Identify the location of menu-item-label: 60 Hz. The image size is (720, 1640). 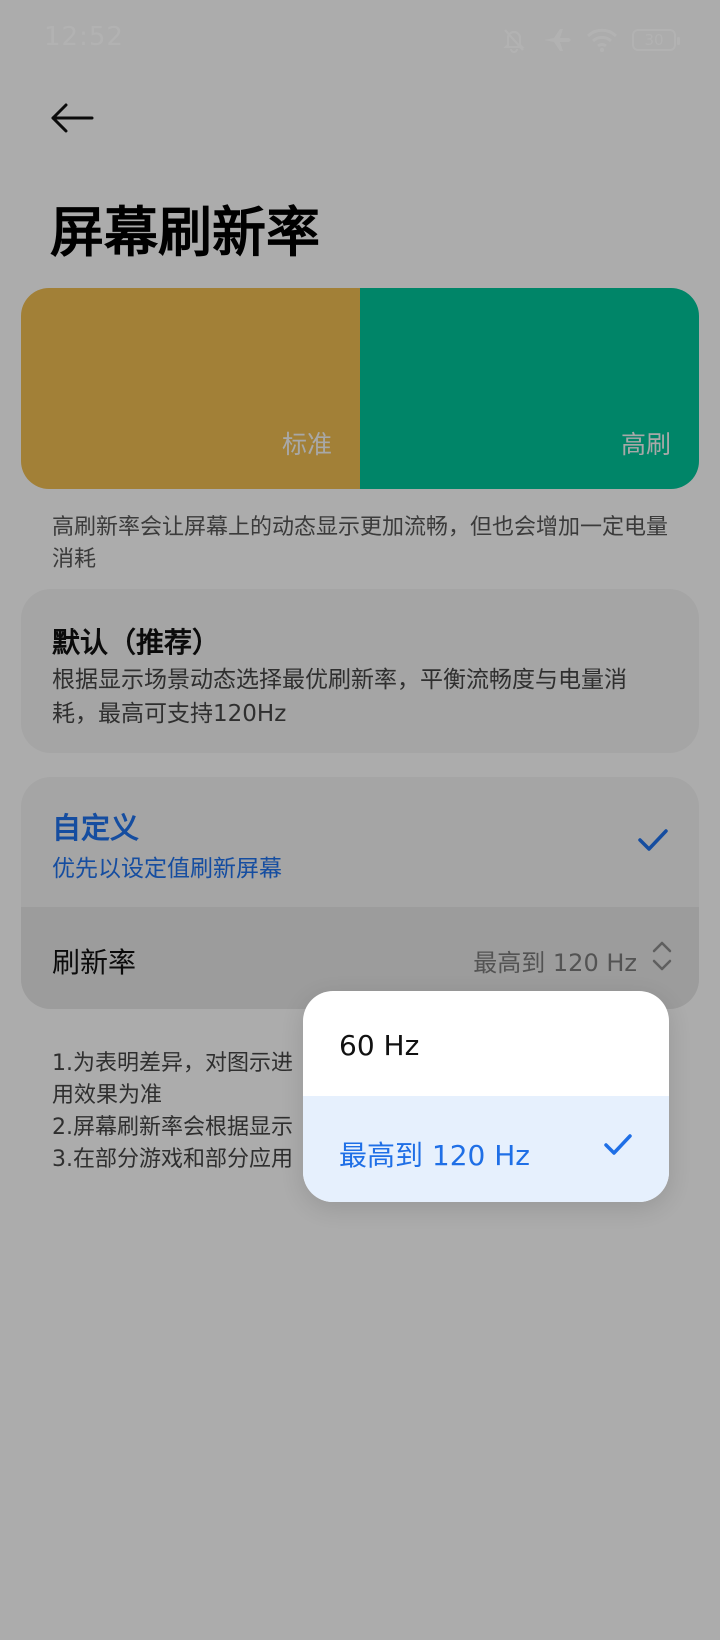
(379, 1045).